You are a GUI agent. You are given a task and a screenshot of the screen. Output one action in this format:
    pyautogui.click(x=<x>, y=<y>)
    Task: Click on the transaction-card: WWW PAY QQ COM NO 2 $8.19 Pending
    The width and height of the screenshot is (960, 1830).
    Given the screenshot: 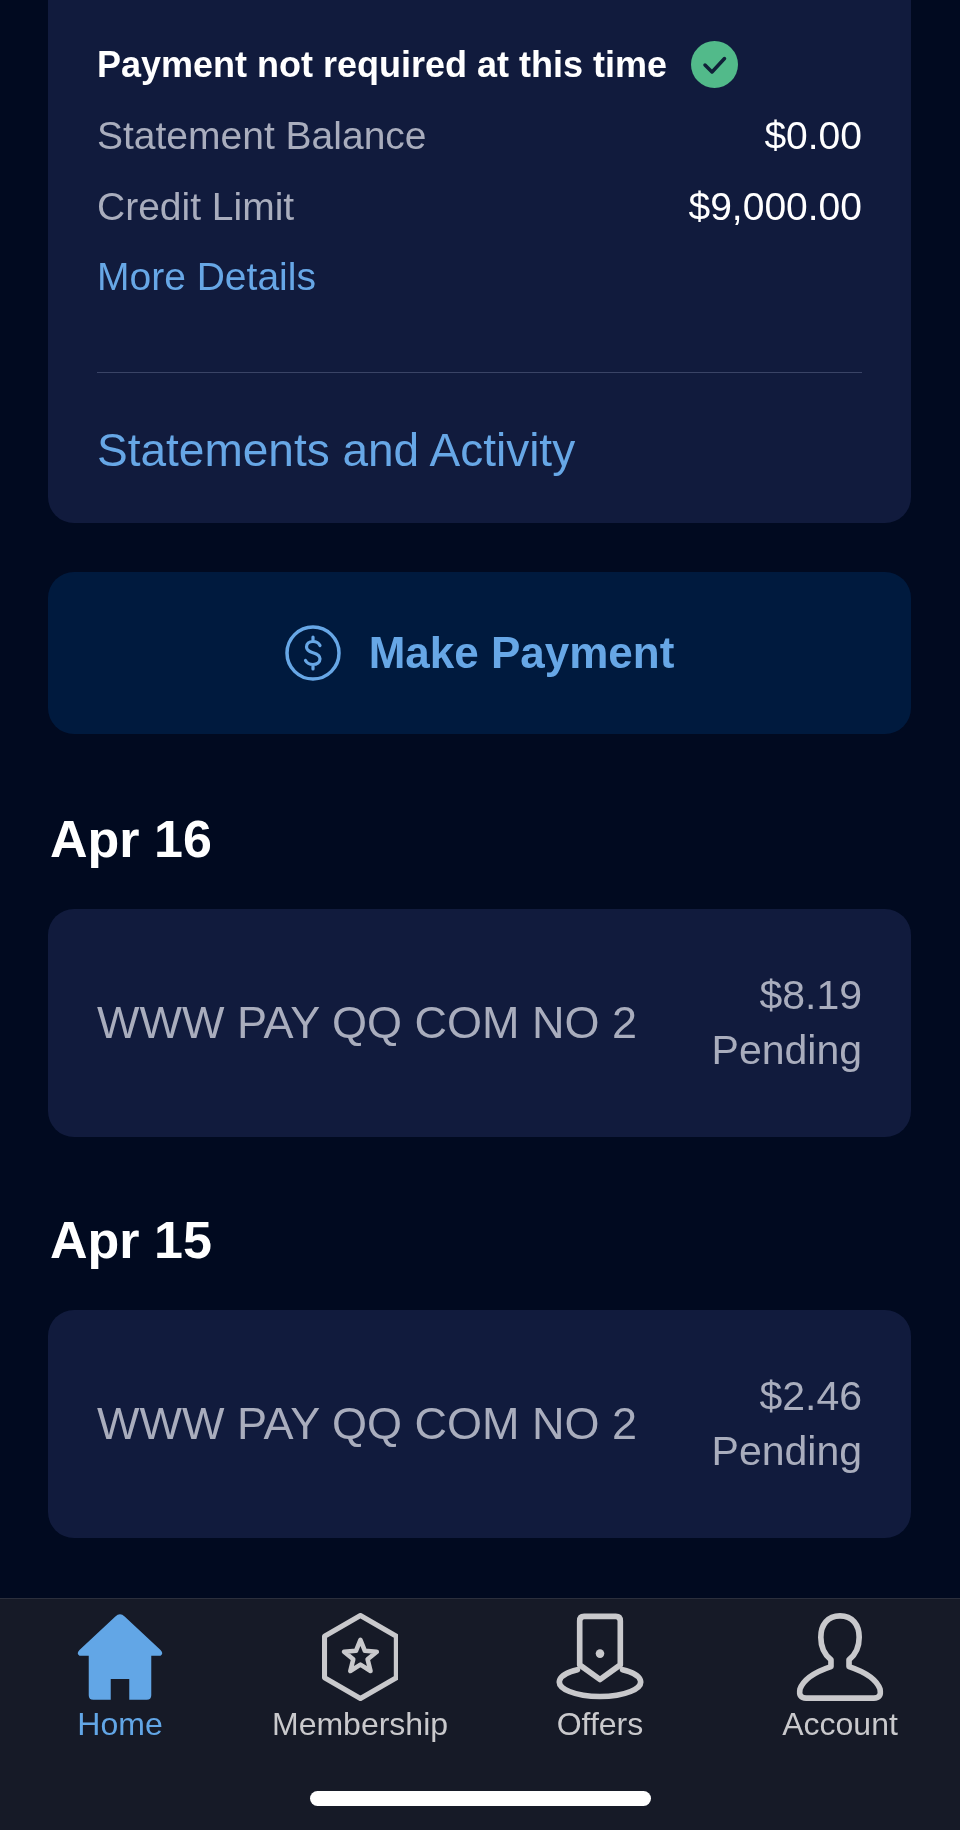 What is the action you would take?
    pyautogui.click(x=479, y=1023)
    